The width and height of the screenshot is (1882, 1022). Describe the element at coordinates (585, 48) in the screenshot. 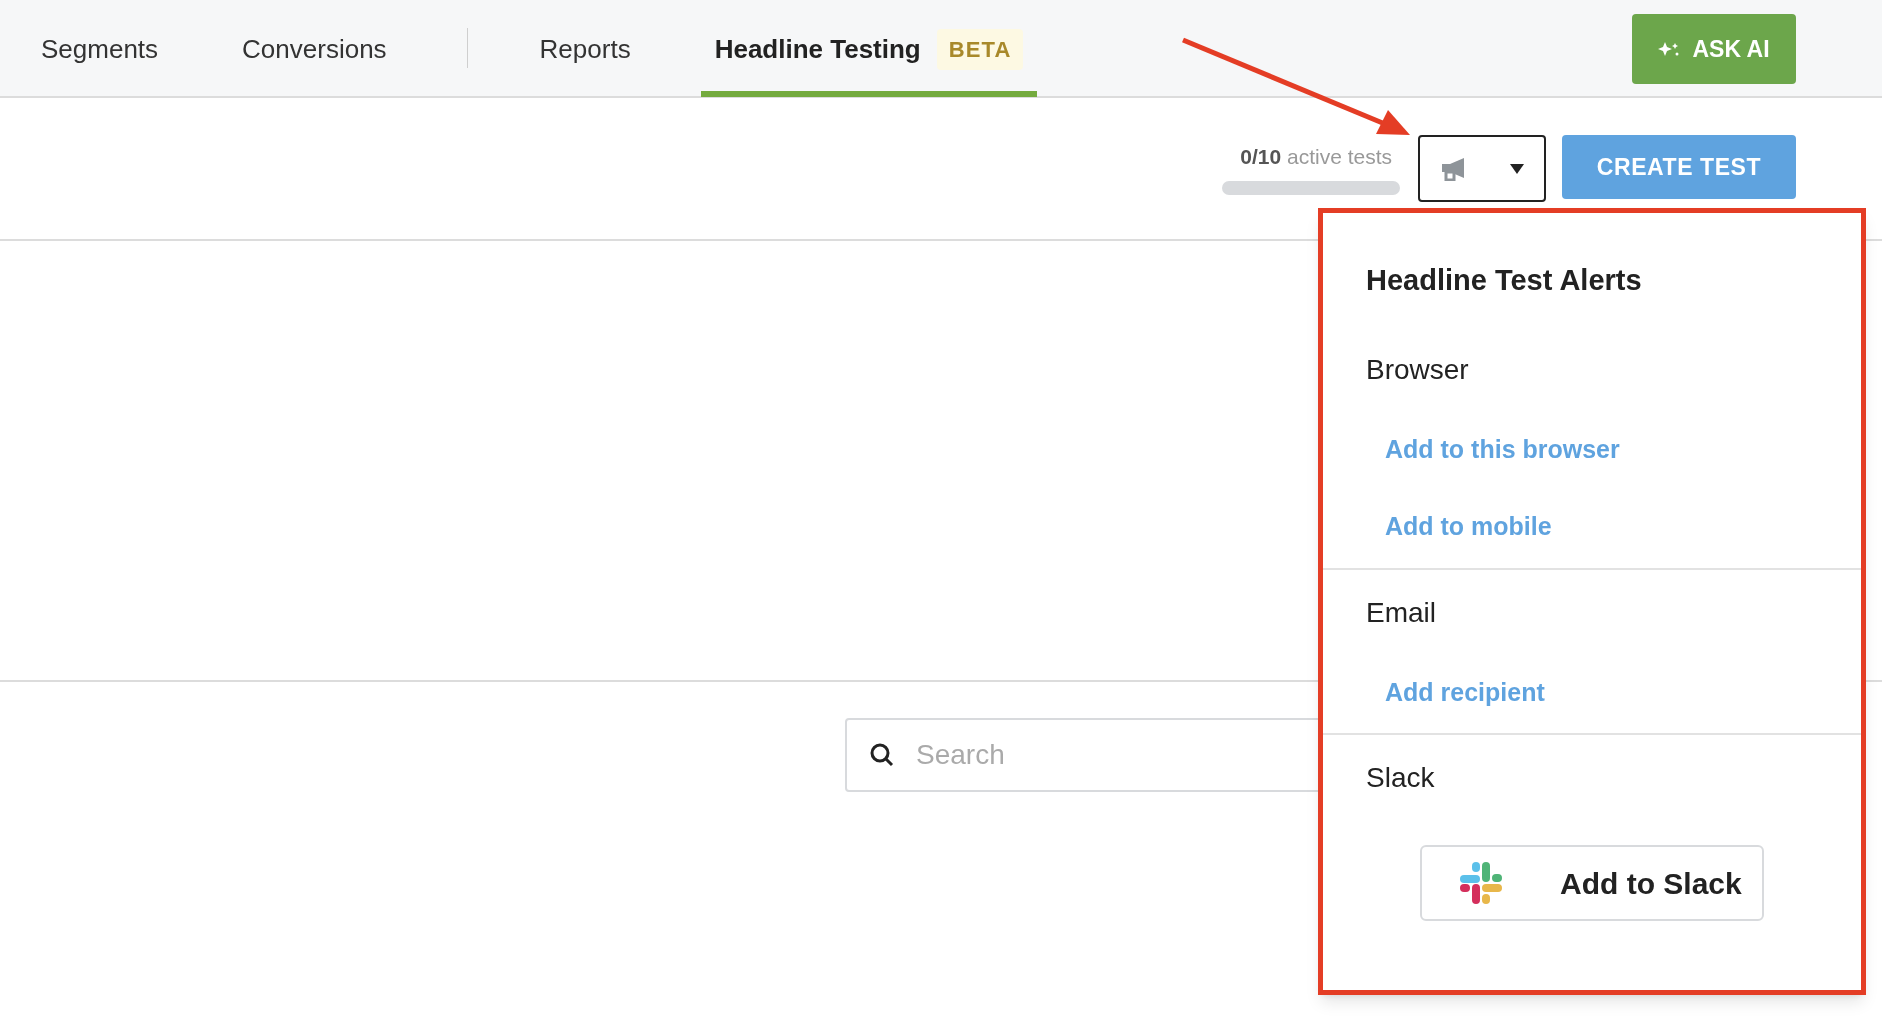

I see `nav-tab: Reports` at that location.